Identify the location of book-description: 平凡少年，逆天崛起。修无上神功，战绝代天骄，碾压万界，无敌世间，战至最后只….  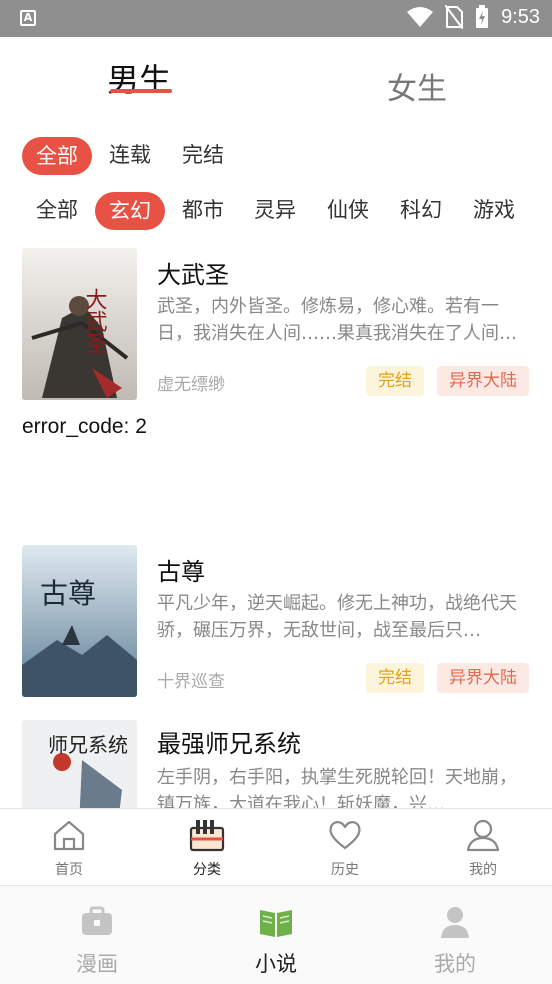
(337, 617).